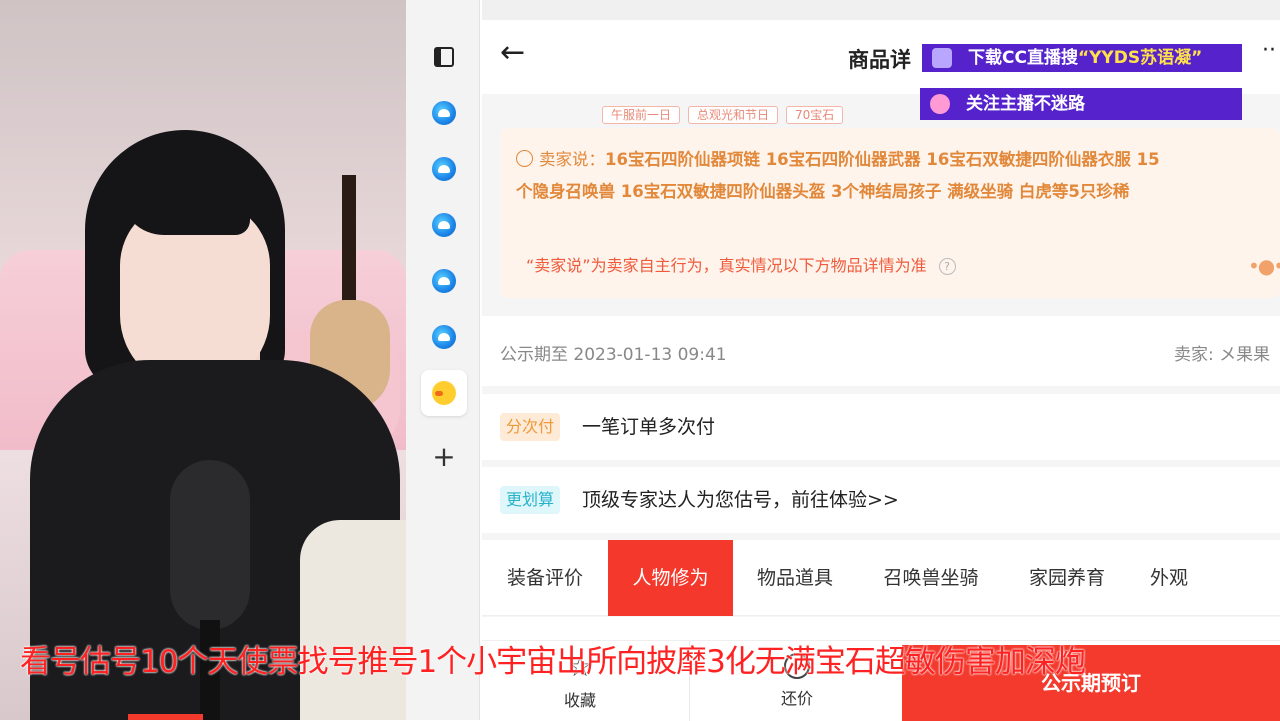 The height and width of the screenshot is (721, 1280). What do you see at coordinates (165, 717) in the screenshot?
I see `red-indicator` at bounding box center [165, 717].